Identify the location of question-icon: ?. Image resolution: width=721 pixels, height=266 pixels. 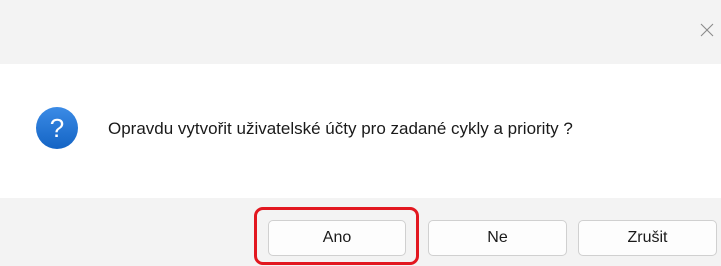
(57, 128).